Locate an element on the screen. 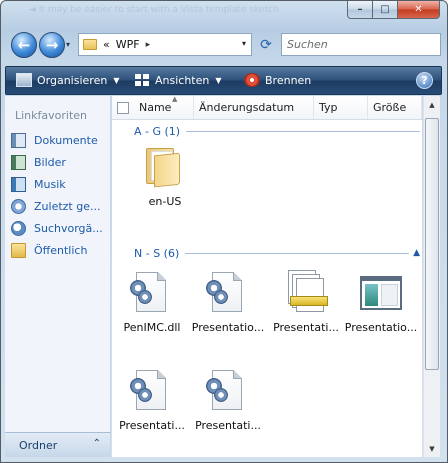  nav-item-label: Dokumente is located at coordinates (66, 140).